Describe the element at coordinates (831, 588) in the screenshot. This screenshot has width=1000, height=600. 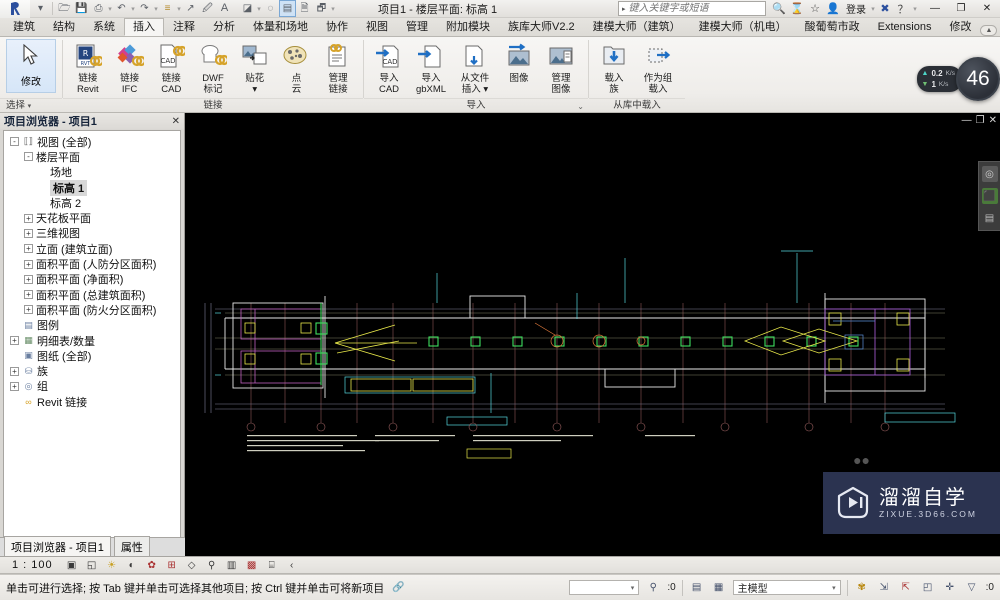
I see `chevron-down-icon-2: ▾` at that location.